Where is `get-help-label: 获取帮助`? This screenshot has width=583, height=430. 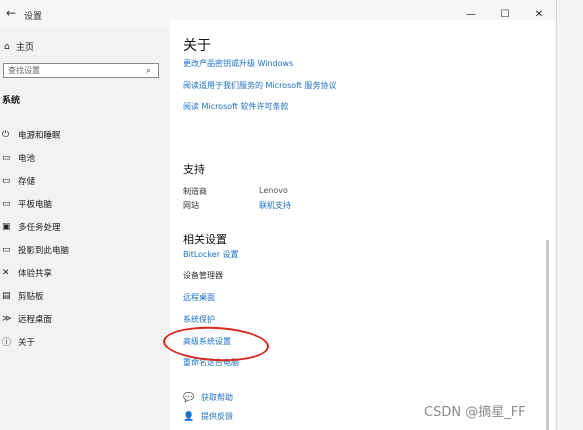 get-help-label: 获取帮助 is located at coordinates (217, 397).